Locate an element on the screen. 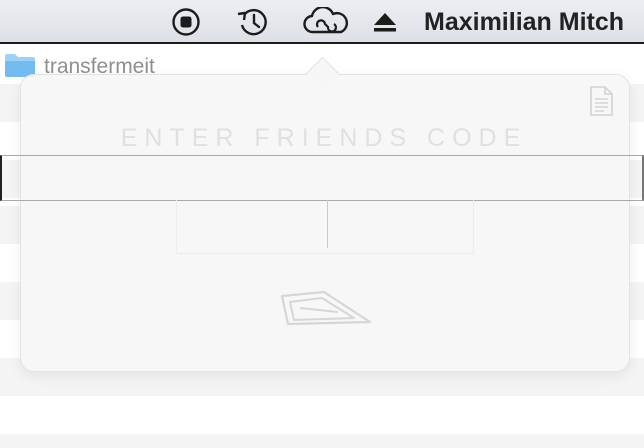 The width and height of the screenshot is (644, 448). send-button is located at coordinates (326, 311).